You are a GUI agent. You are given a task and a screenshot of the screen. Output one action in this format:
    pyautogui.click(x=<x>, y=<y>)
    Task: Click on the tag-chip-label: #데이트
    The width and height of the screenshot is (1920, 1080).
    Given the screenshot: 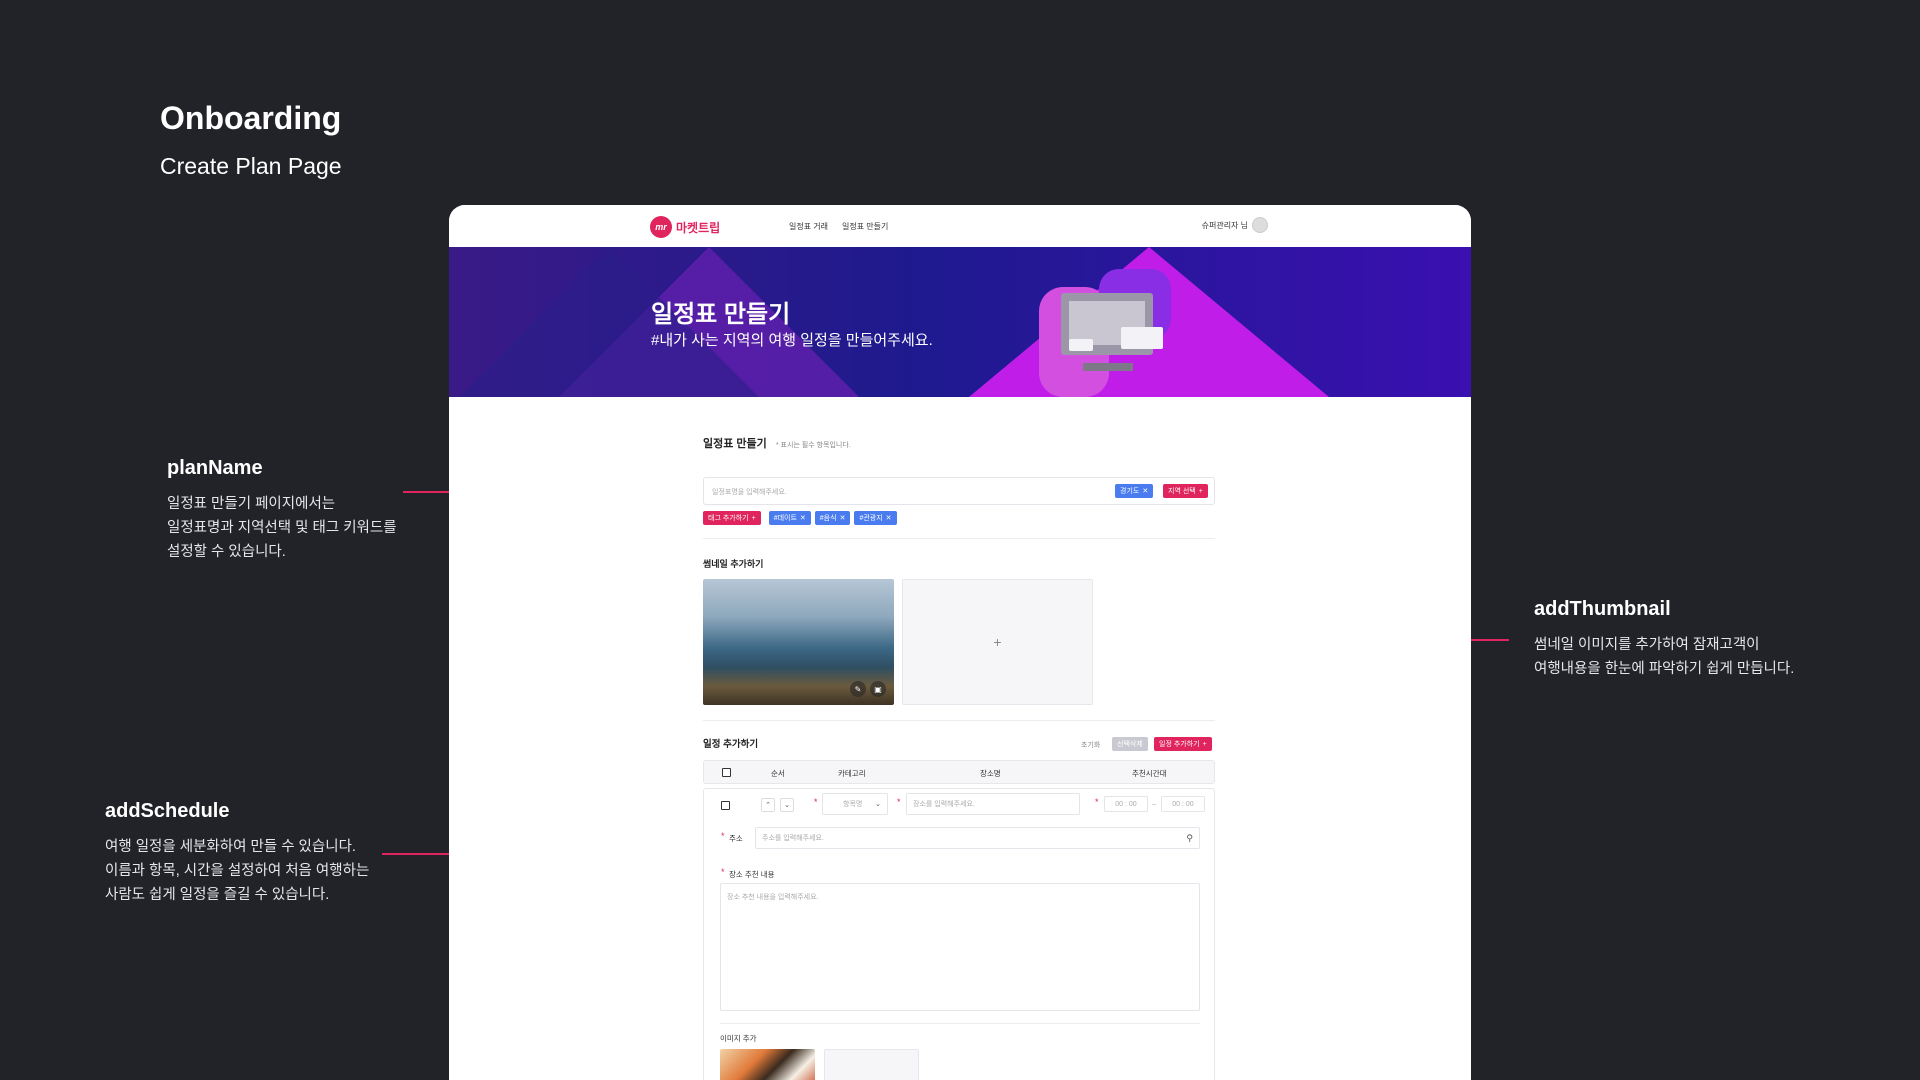 What is the action you would take?
    pyautogui.click(x=785, y=518)
    